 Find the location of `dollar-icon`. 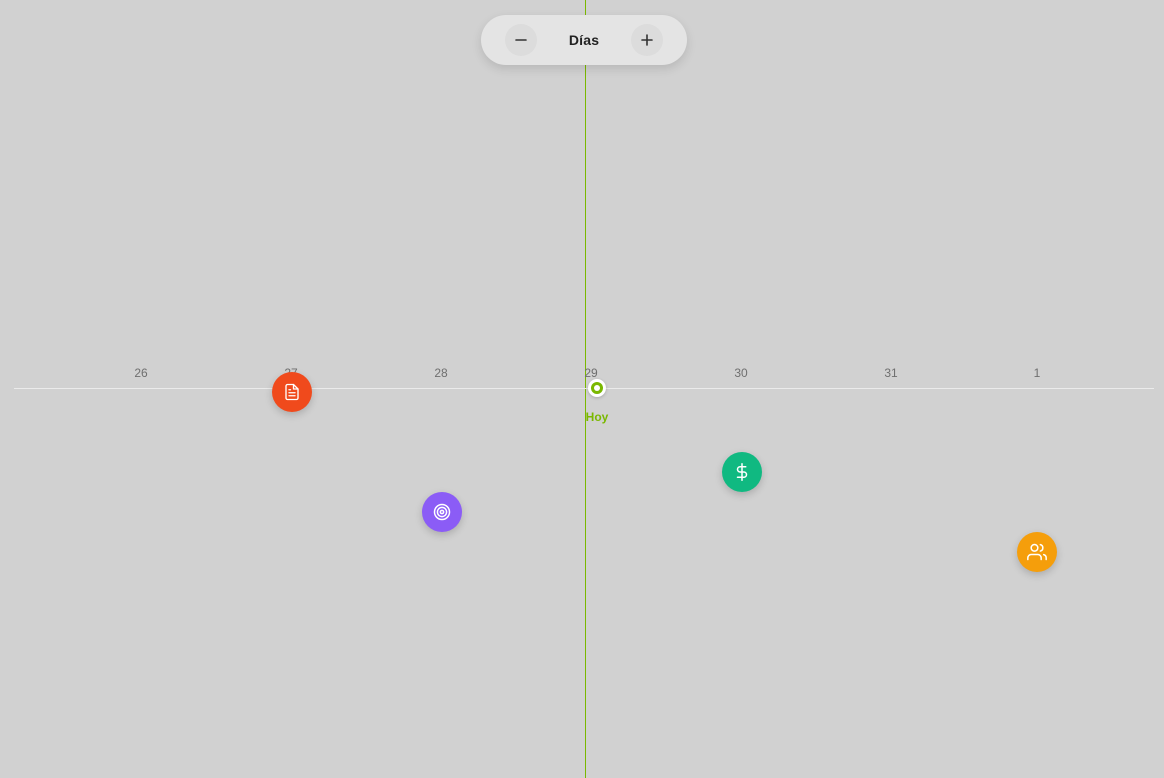

dollar-icon is located at coordinates (742, 472).